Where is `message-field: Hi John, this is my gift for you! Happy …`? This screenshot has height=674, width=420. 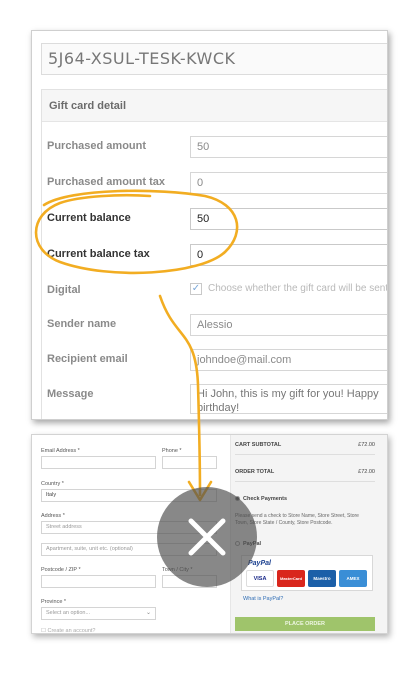
message-field: Hi John, this is my gift for you! Happy … is located at coordinates (288, 399).